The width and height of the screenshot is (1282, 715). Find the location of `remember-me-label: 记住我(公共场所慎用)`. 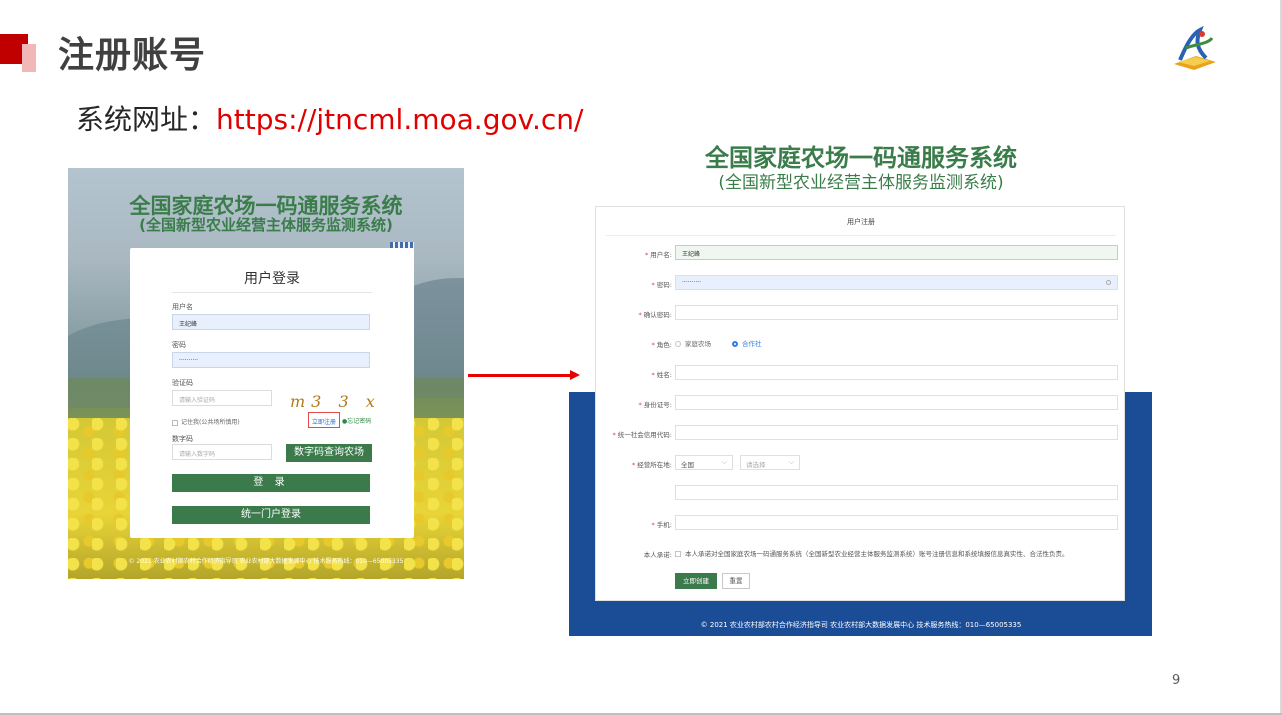

remember-me-label: 记住我(公共场所慎用) is located at coordinates (210, 422).